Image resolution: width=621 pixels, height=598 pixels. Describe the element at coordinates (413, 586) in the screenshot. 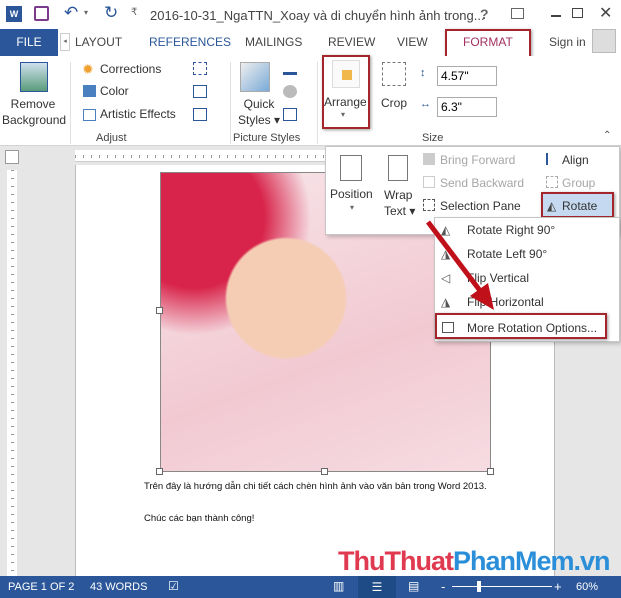

I see `web-layout-icon: ▤` at that location.